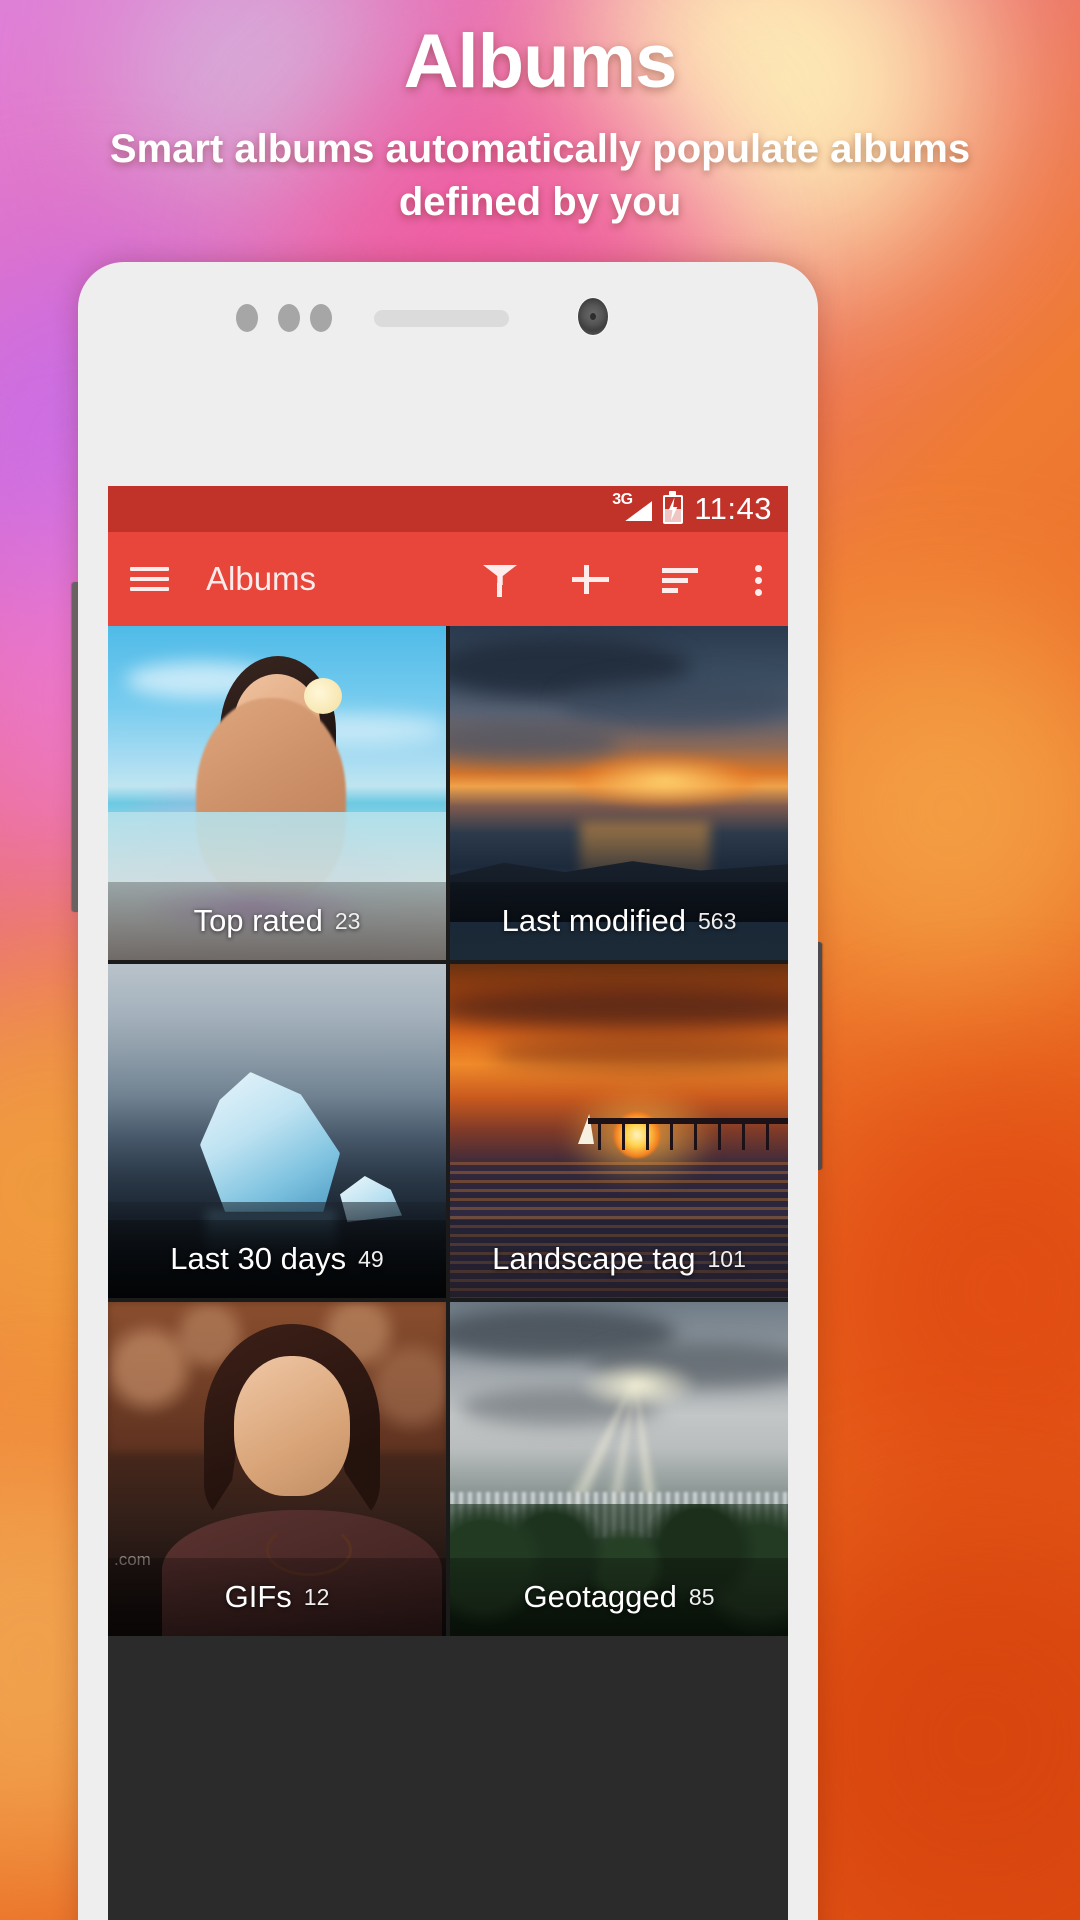 The image size is (1080, 1920). Describe the element at coordinates (726, 1258) in the screenshot. I see `album-count: 101` at that location.